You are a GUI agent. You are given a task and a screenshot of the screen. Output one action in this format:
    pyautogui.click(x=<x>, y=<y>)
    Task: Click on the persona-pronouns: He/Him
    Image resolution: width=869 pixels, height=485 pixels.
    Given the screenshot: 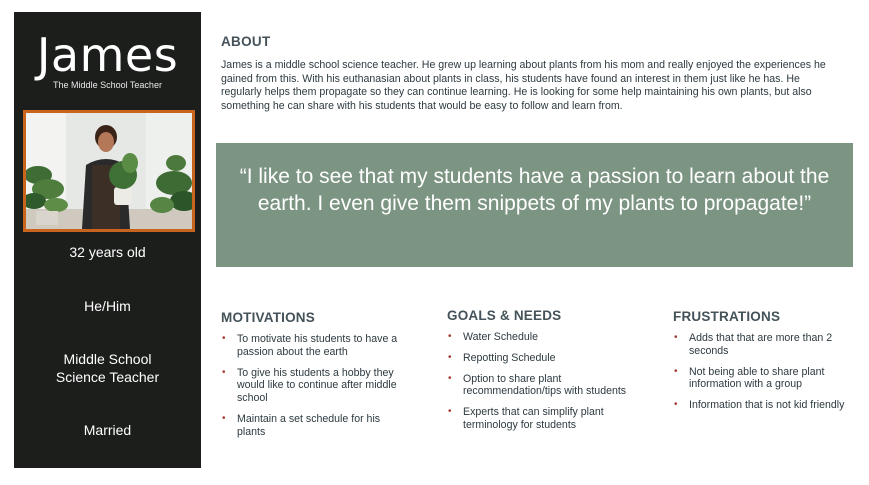 What is the action you would take?
    pyautogui.click(x=107, y=306)
    